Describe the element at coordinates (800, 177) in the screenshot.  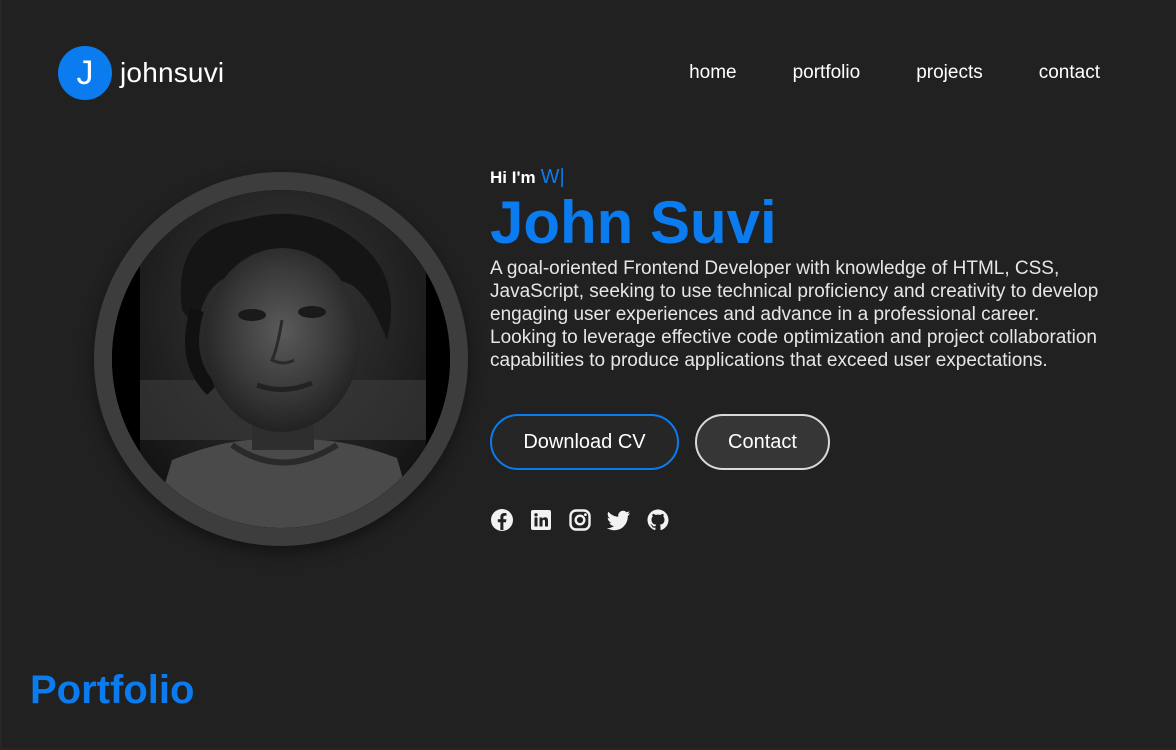
I see `greeting-line: Hi I'm W|` at that location.